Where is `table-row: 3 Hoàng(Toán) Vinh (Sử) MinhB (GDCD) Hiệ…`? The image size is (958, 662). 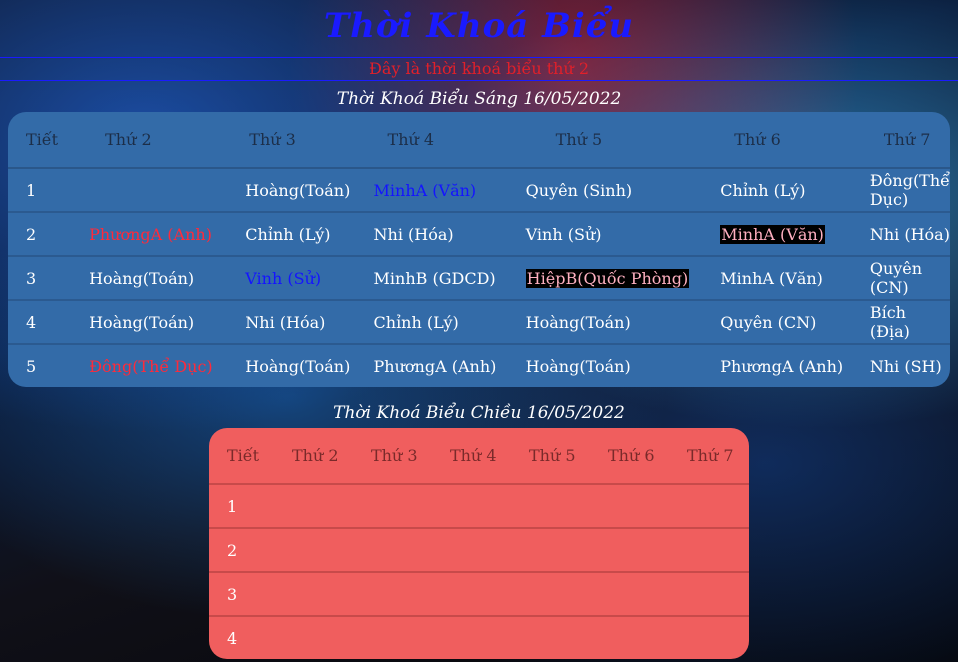
table-row: 3 Hoàng(Toán) Vinh (Sử) MinhB (GDCD) Hiệ… is located at coordinates (479, 277).